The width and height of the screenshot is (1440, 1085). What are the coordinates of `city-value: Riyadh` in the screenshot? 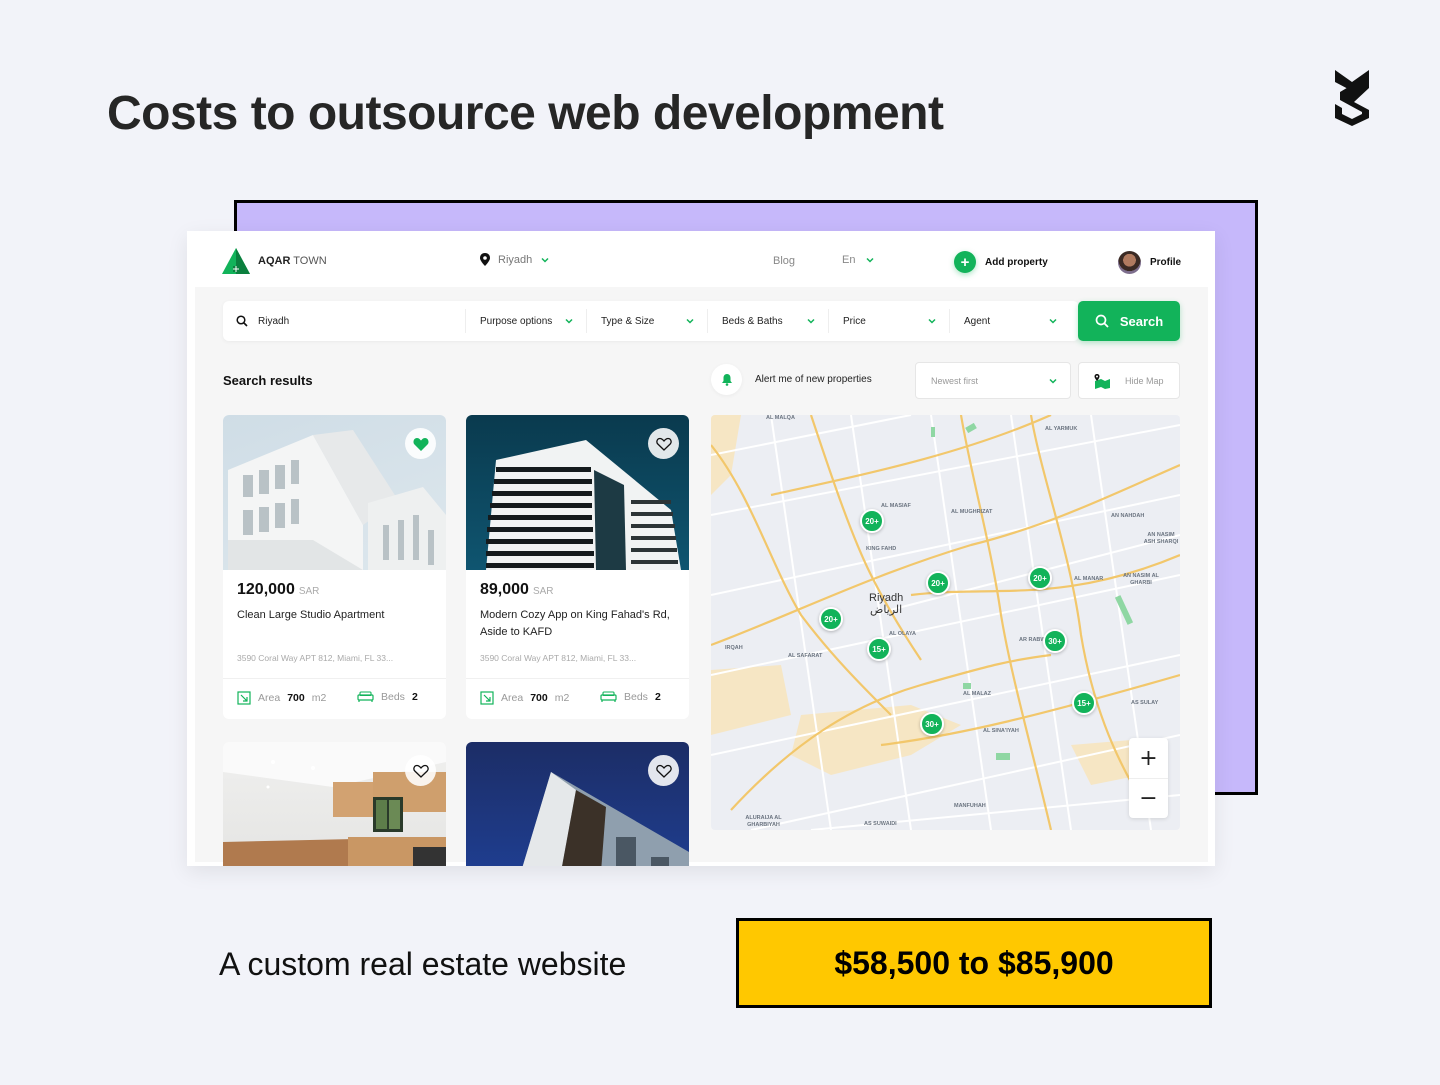 It's located at (515, 259).